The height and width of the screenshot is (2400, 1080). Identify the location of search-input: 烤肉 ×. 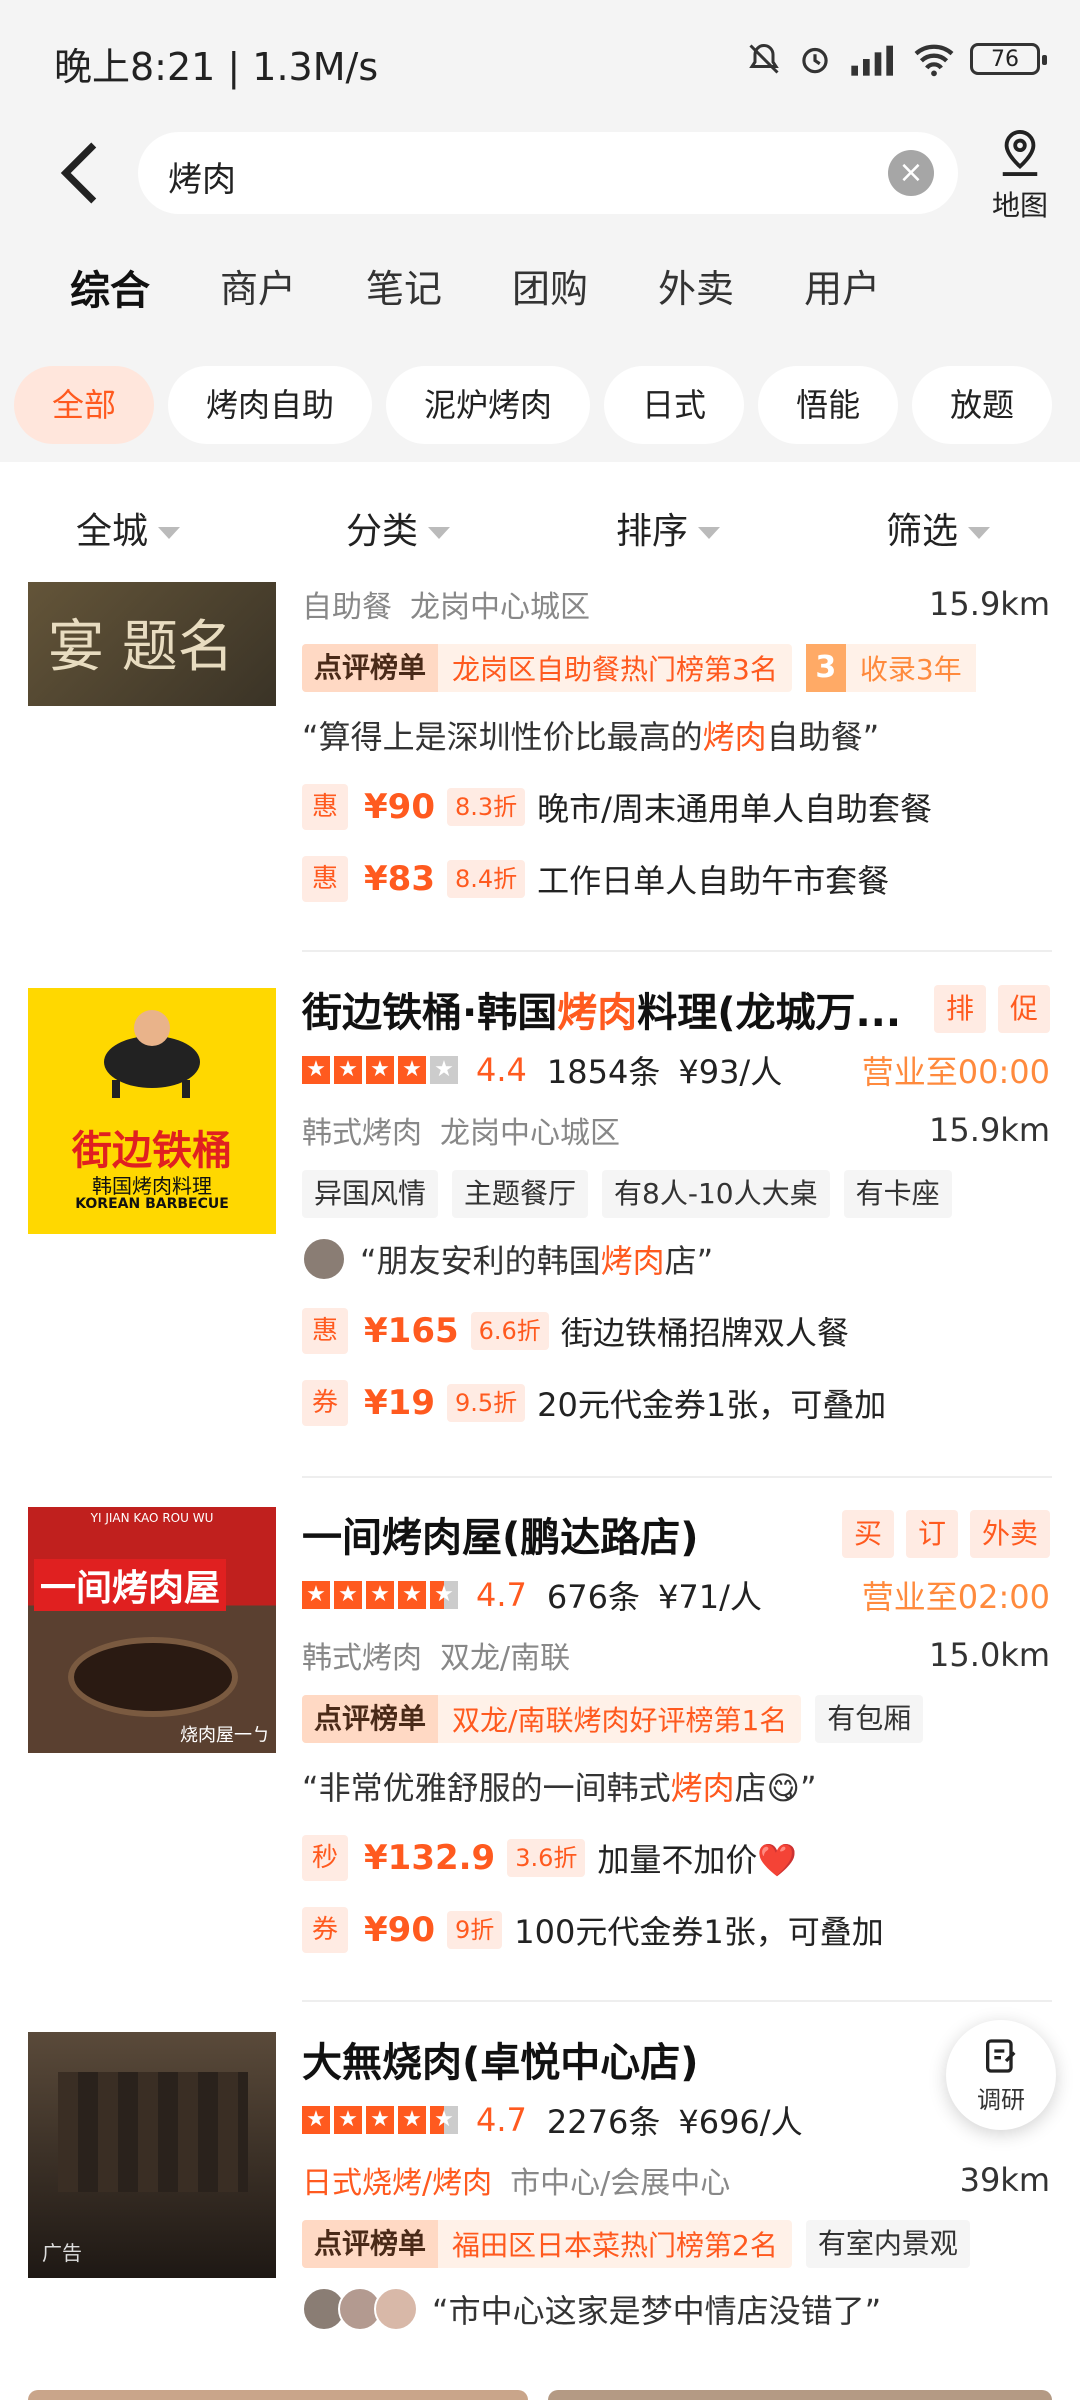
(548, 173).